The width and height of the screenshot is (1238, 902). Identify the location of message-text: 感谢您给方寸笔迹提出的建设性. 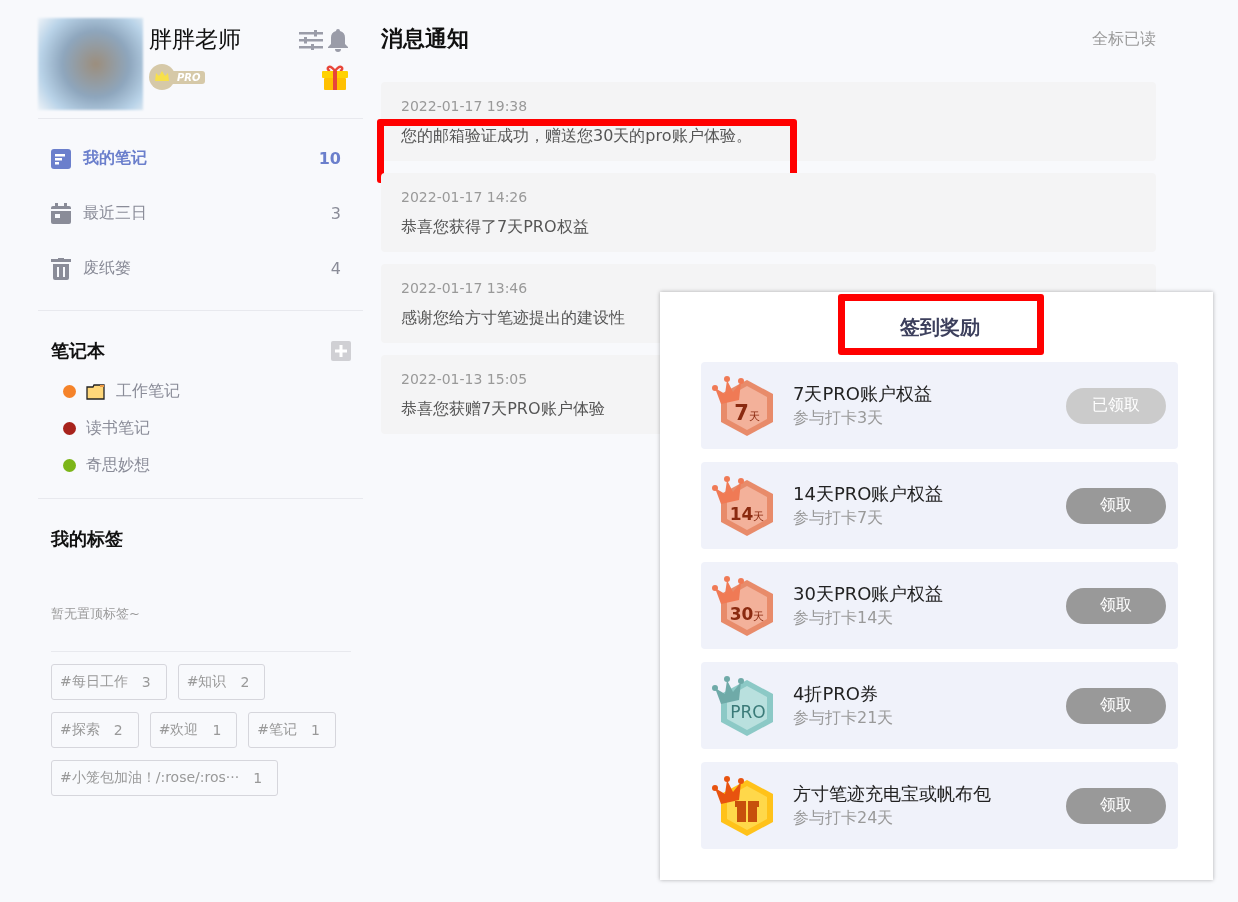
(513, 318).